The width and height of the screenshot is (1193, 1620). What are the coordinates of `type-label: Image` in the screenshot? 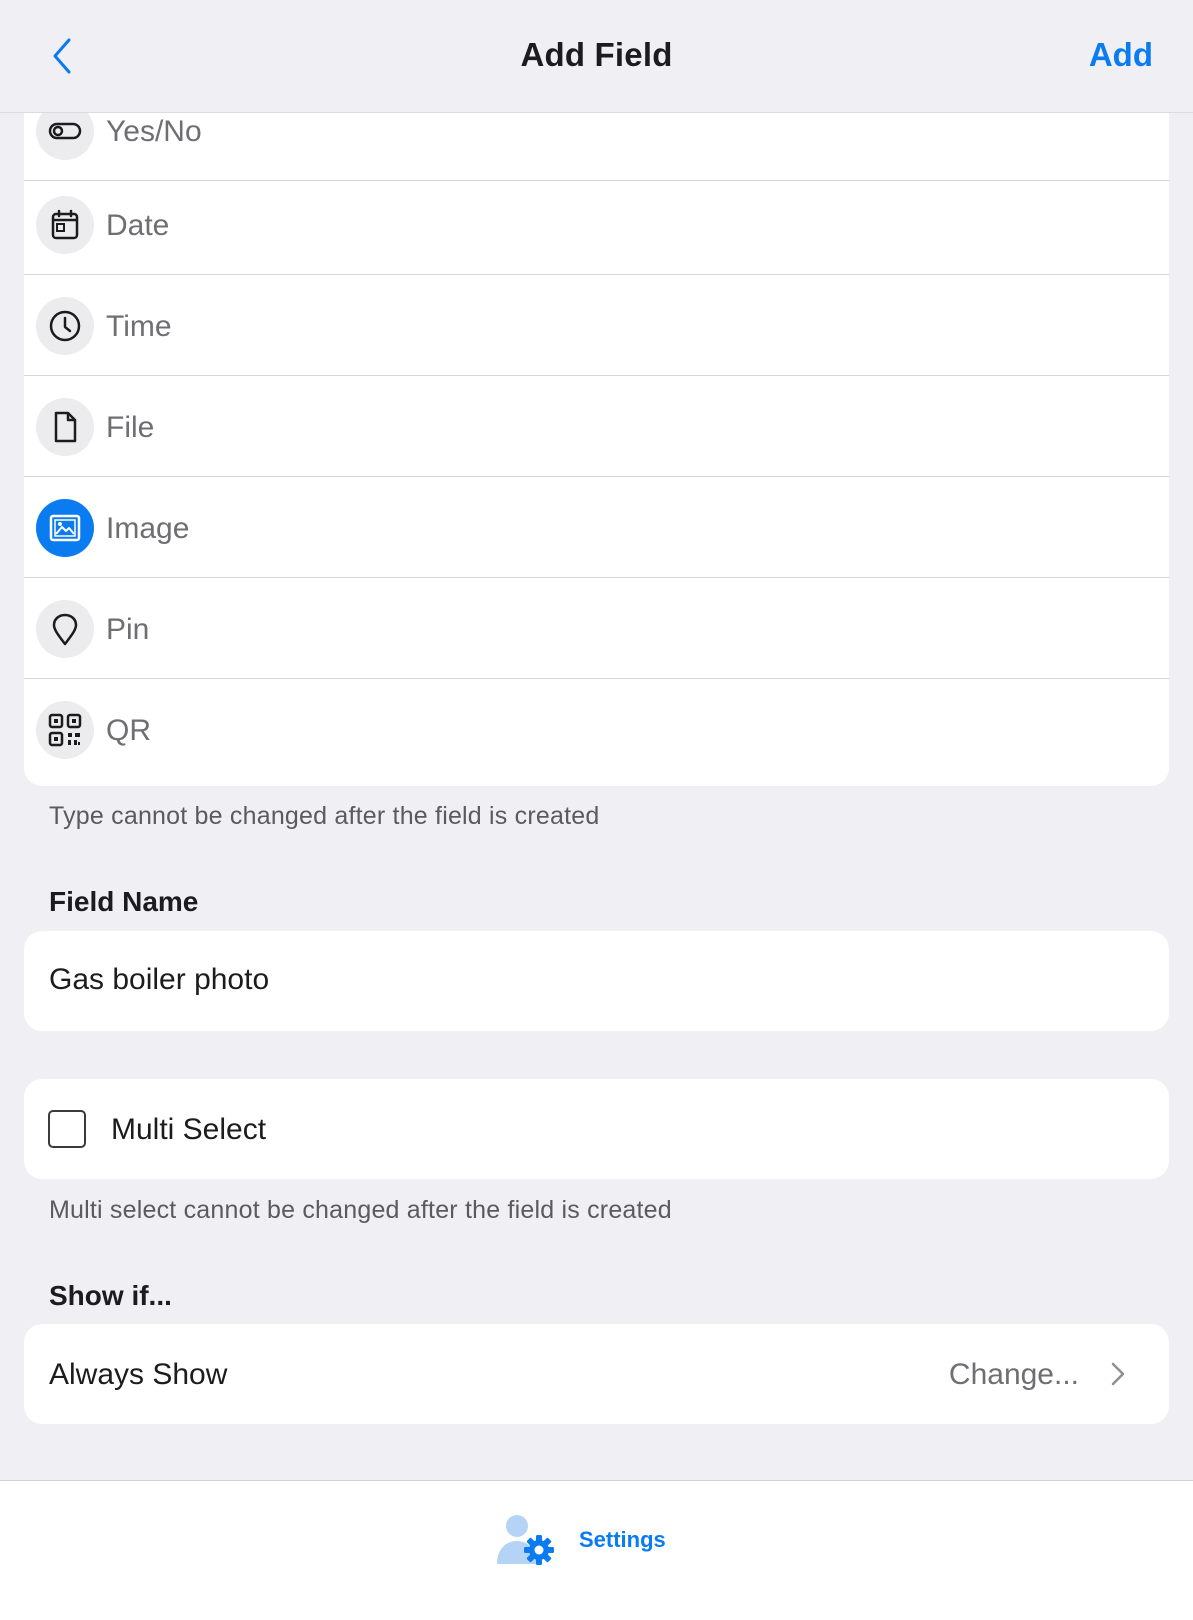 It's located at (148, 528).